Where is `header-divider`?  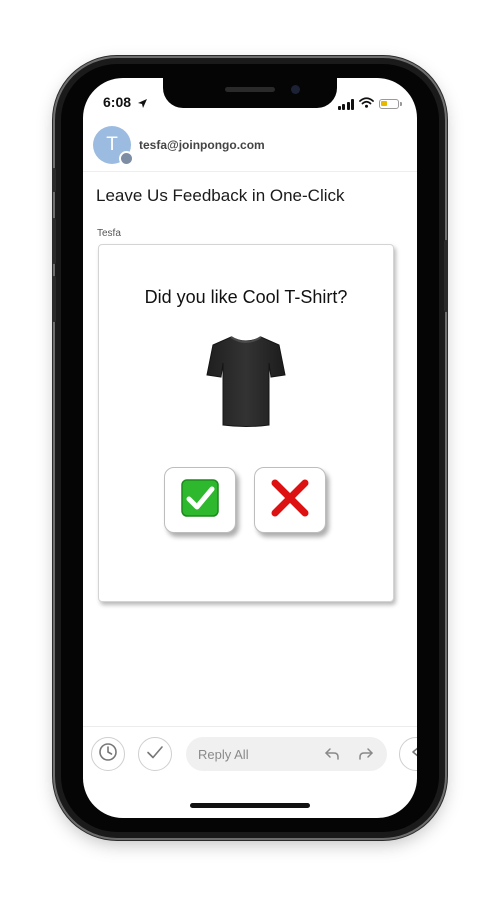 header-divider is located at coordinates (250, 171).